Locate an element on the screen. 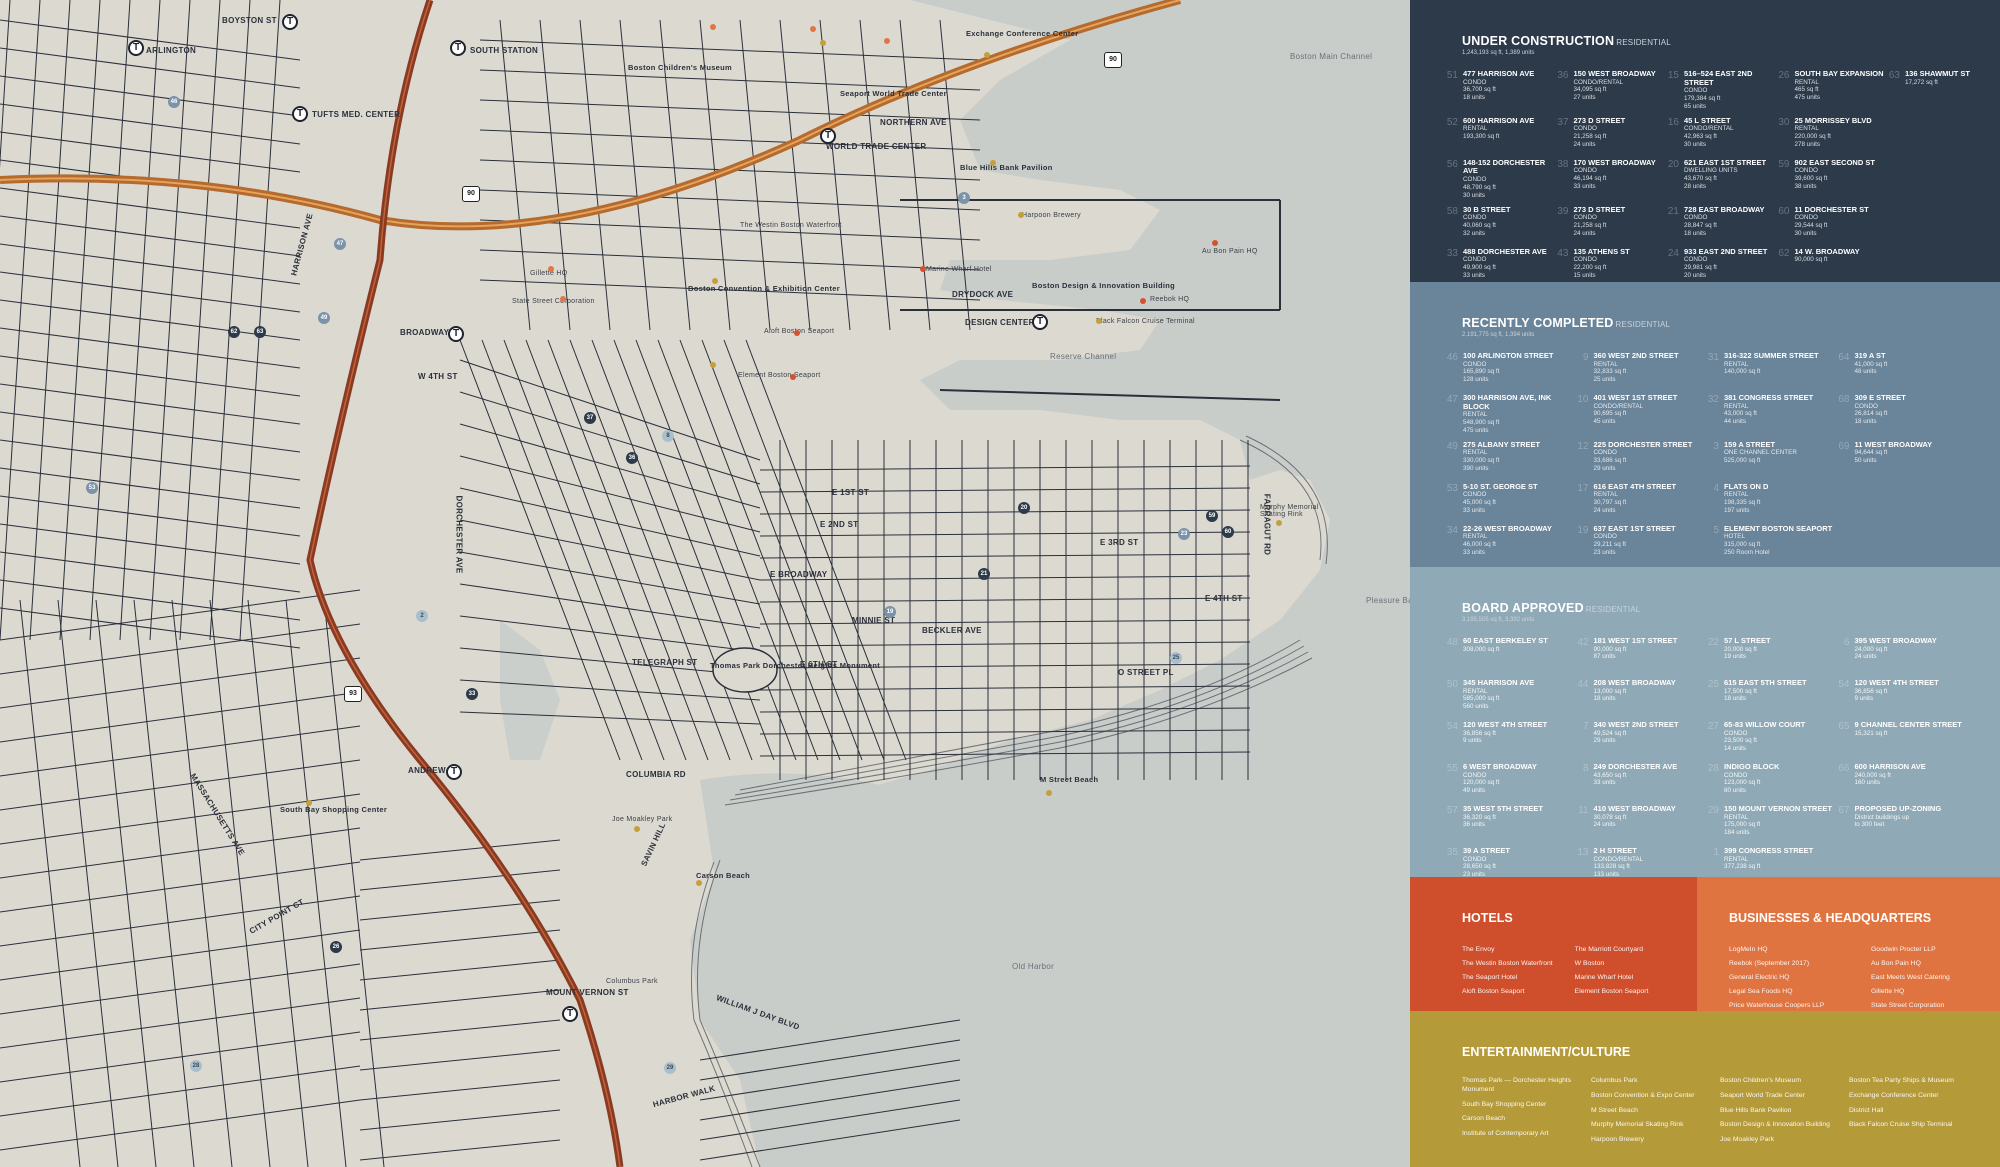 The height and width of the screenshot is (1167, 2000). entry-number: 11 is located at coordinates (1583, 810).